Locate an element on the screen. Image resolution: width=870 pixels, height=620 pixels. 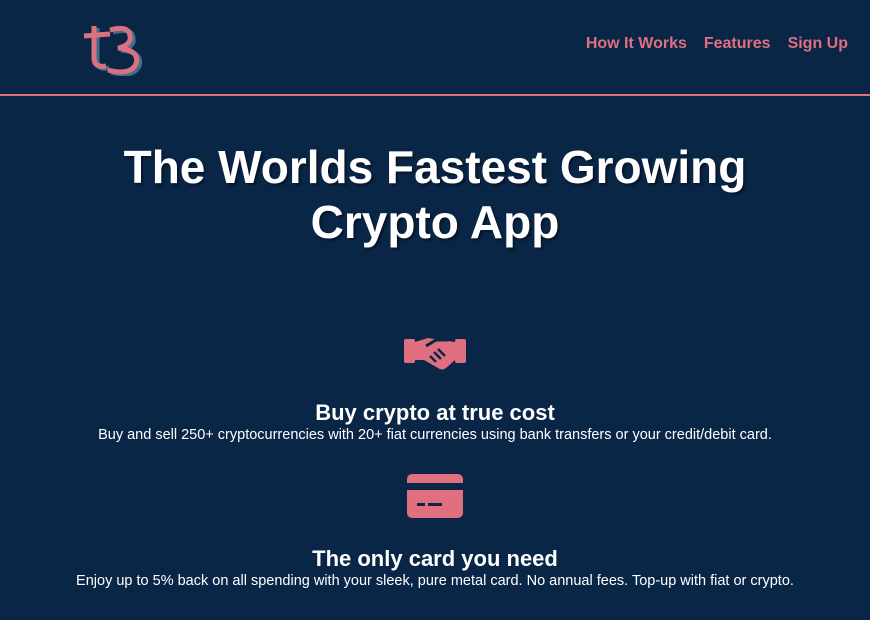
hero-title-line2: Crypto App is located at coordinates (435, 222).